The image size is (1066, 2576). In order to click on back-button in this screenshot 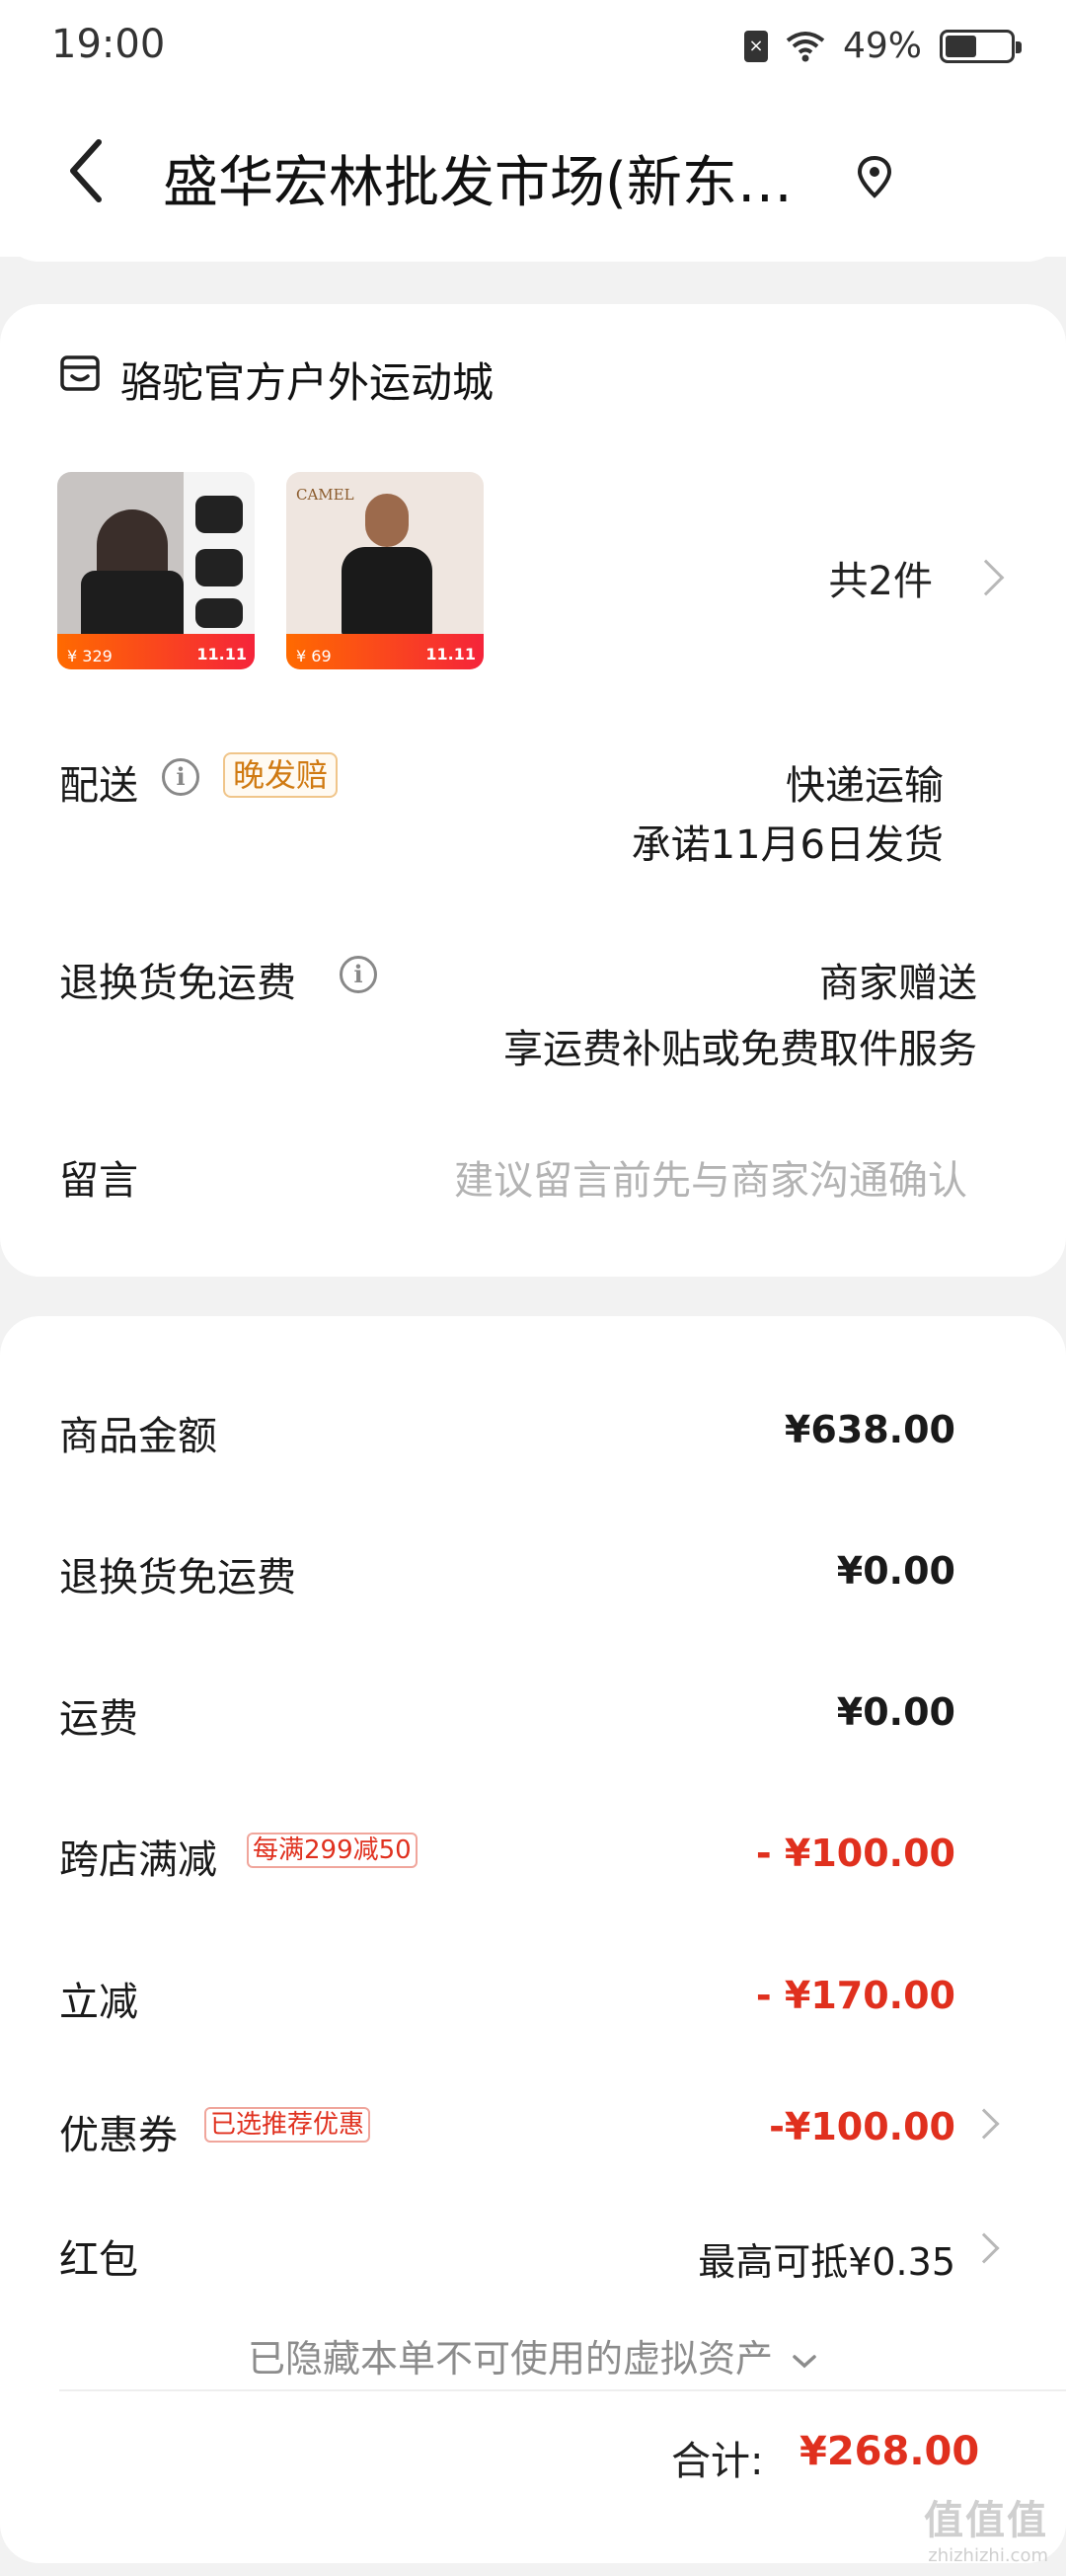, I will do `click(88, 170)`.